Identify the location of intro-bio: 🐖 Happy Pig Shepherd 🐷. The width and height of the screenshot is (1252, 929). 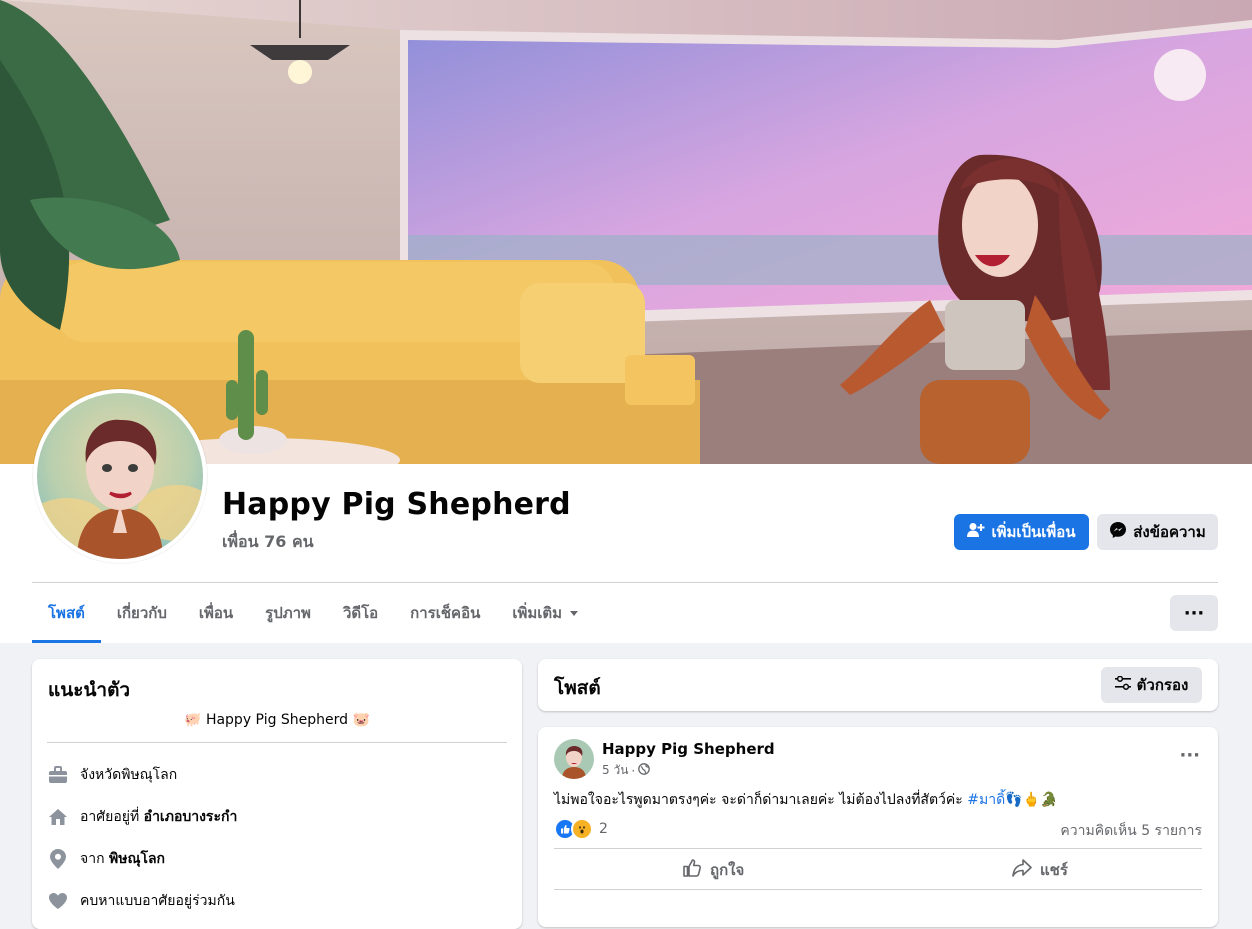
(277, 720).